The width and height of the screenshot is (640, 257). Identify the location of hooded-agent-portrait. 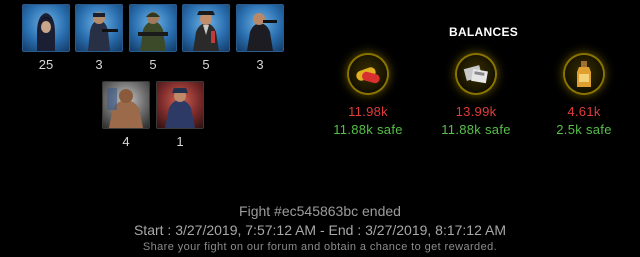
(46, 28).